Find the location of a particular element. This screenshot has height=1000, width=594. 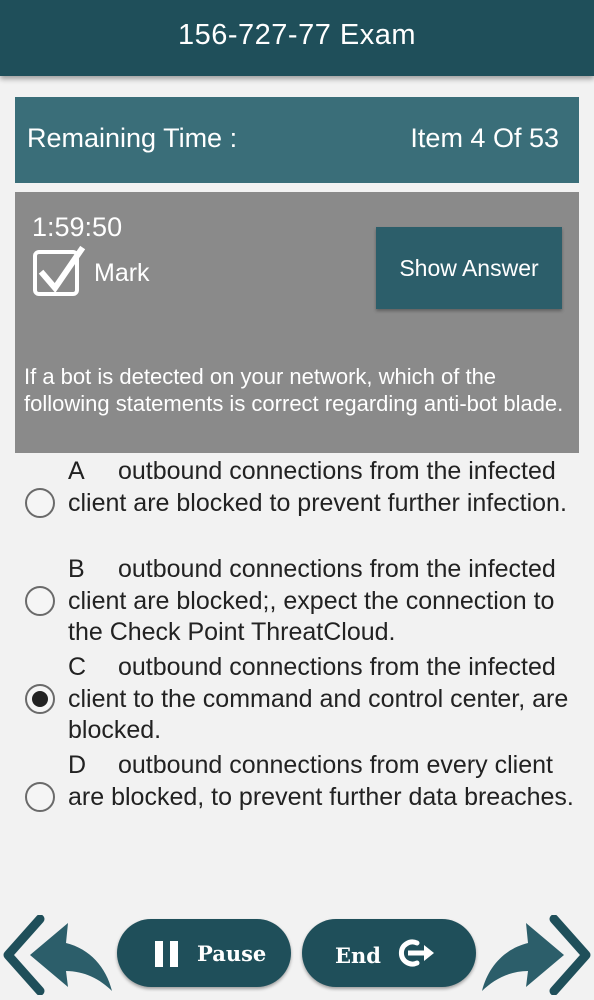

radio-option-b is located at coordinates (40, 601).